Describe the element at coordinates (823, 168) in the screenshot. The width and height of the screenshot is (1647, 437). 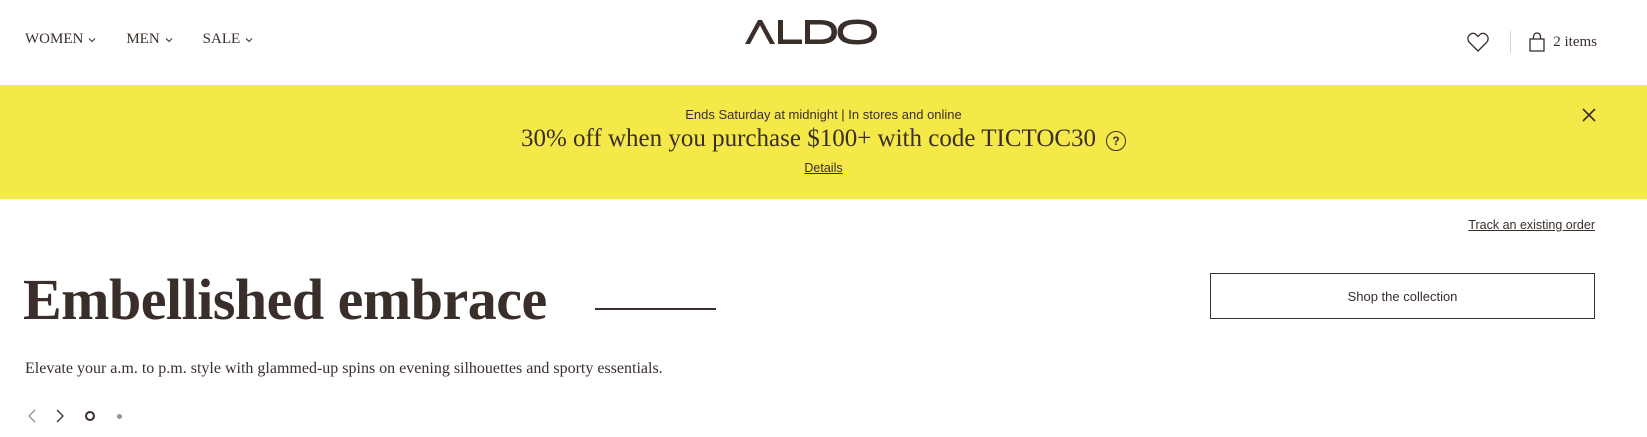
I see `promo-details-link: Details` at that location.